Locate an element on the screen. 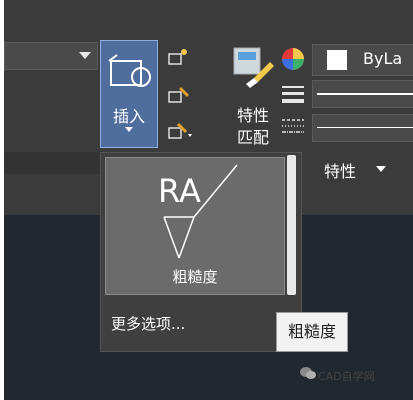 Image resolution: width=413 pixels, height=400 pixels. lineweight-icon is located at coordinates (293, 94).